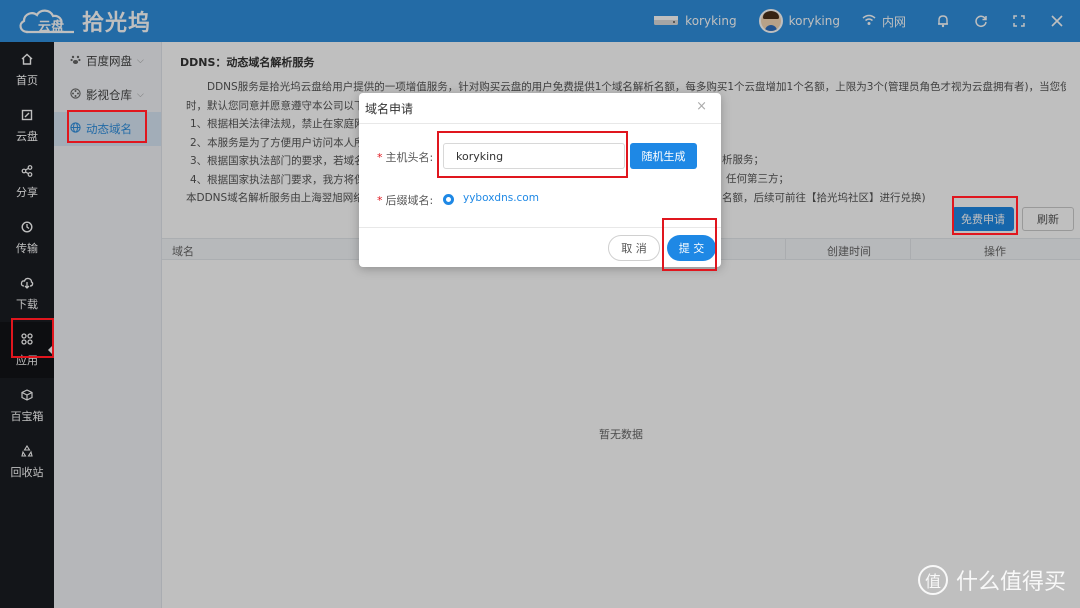 This screenshot has width=1080, height=608. I want to click on suffix-radio, so click(448, 199).